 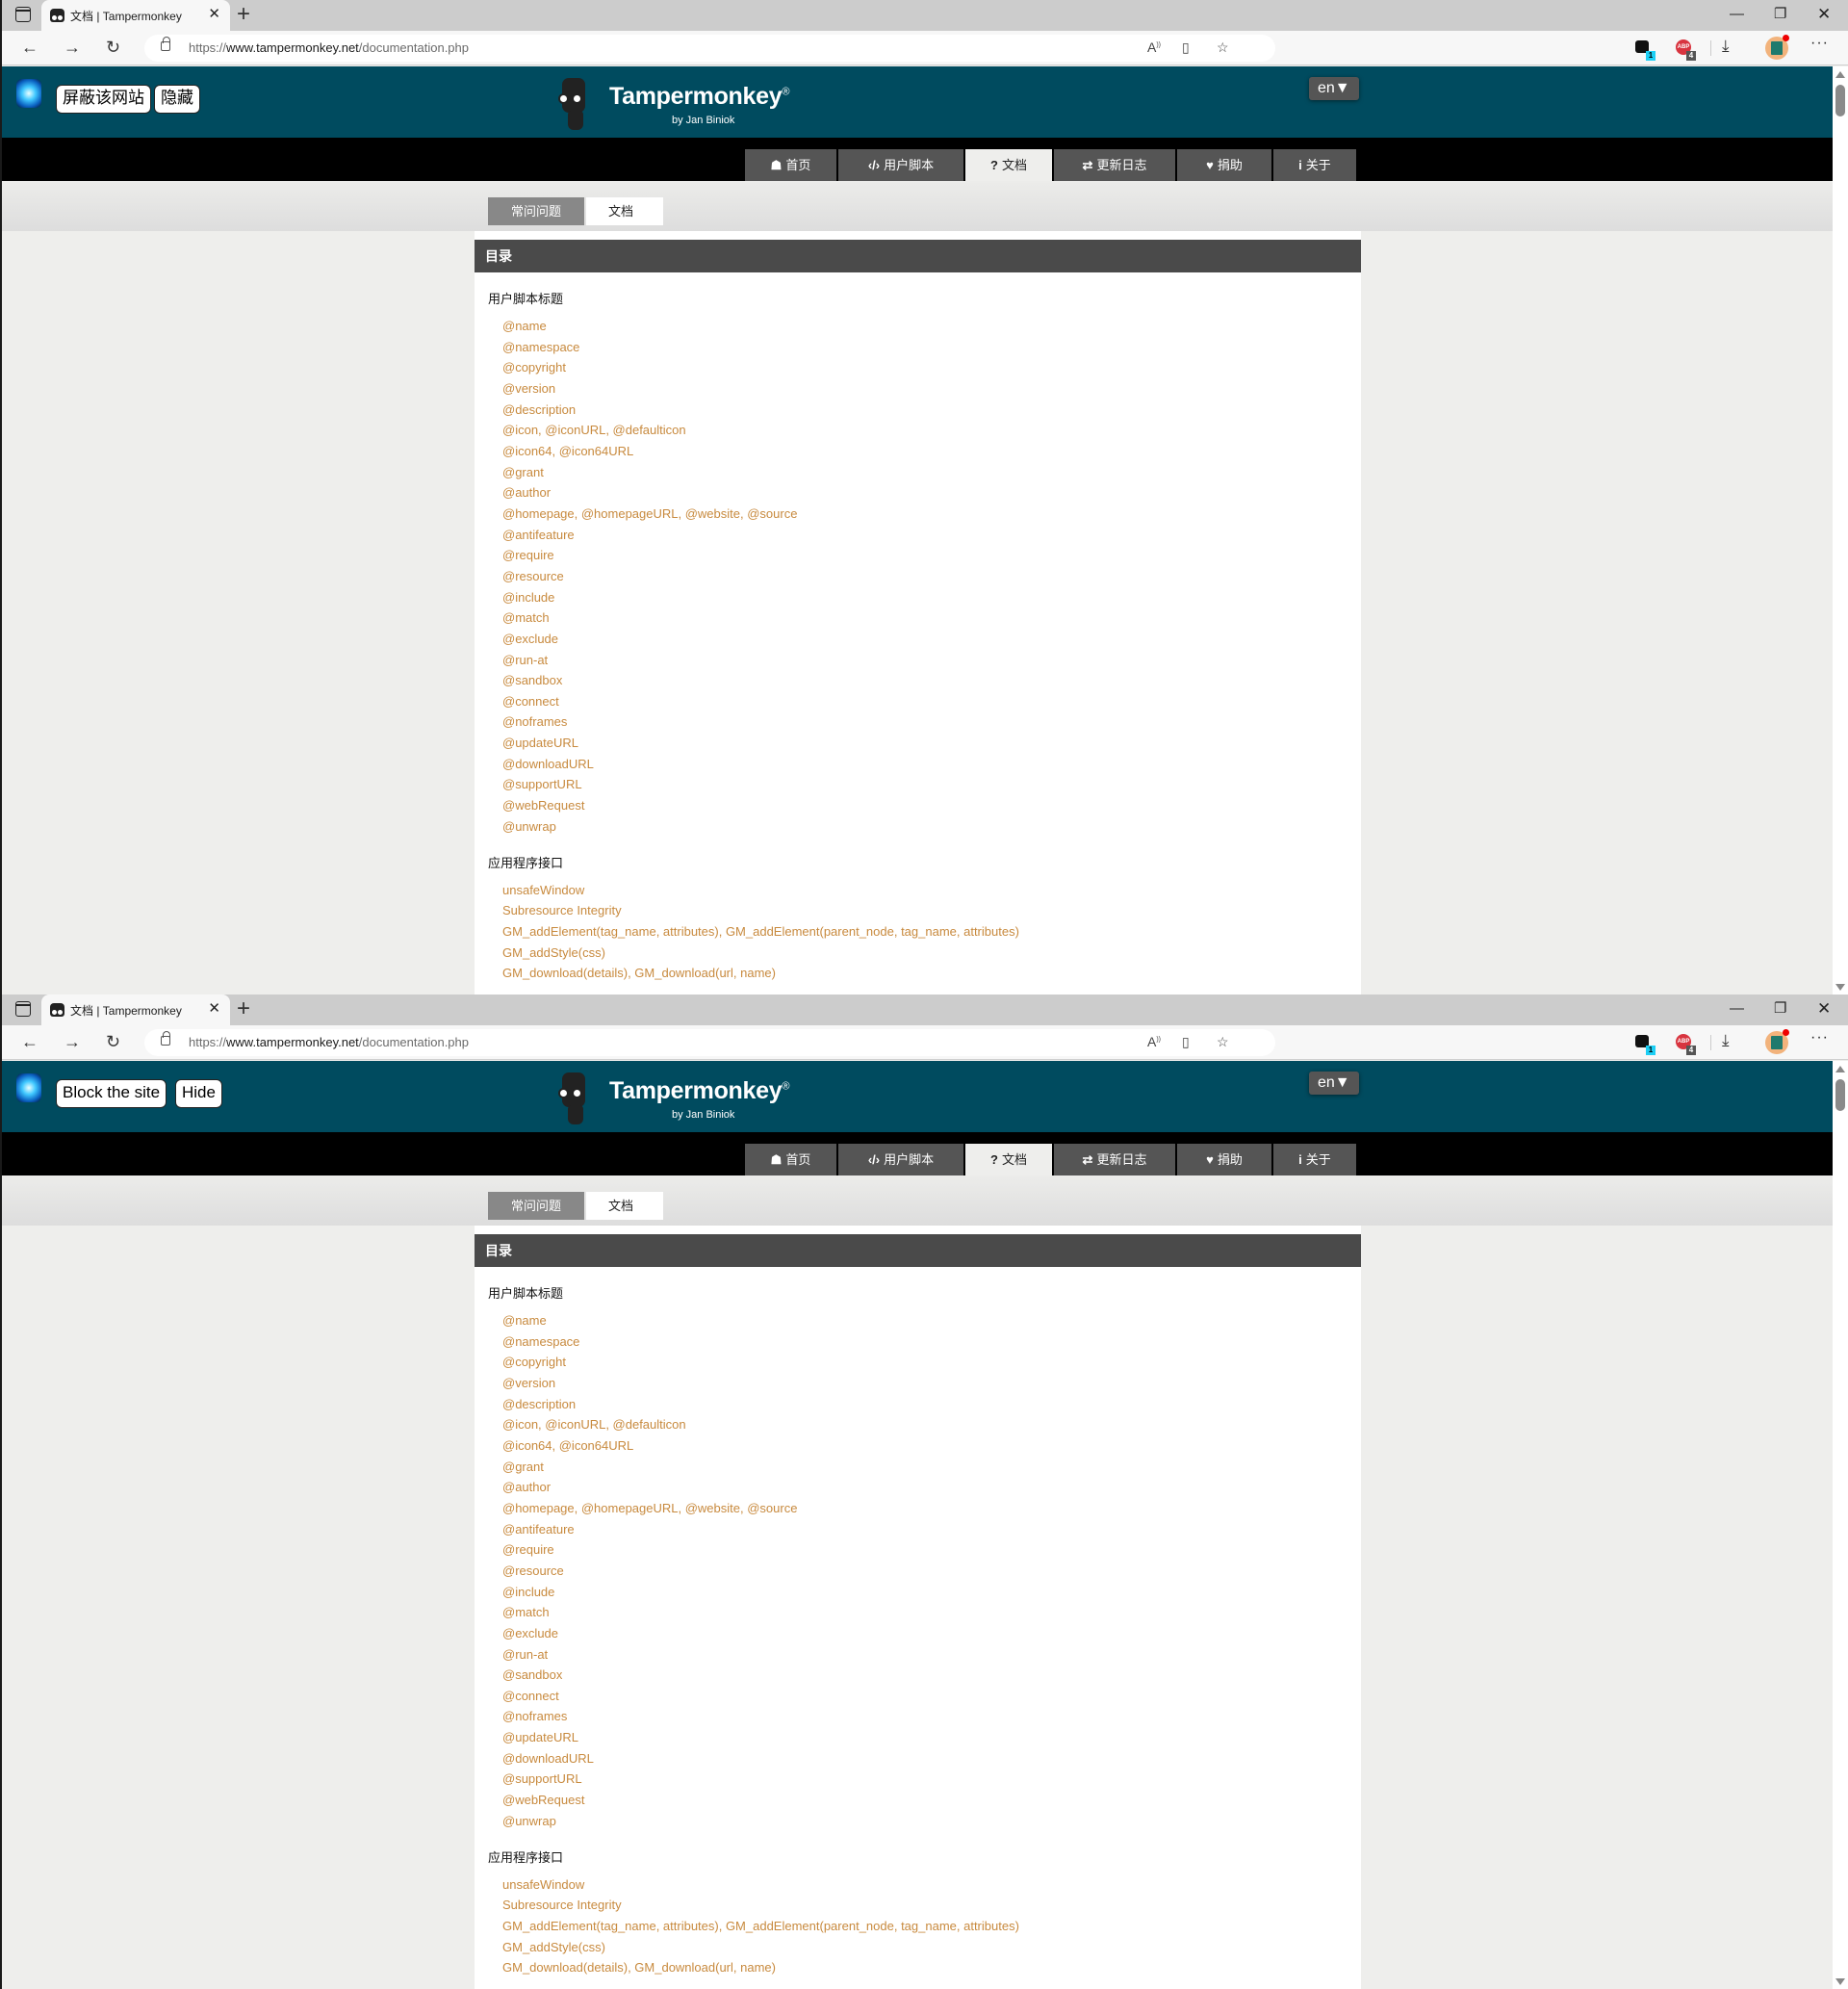 I want to click on minimize-icon: —, so click(x=1737, y=1009).